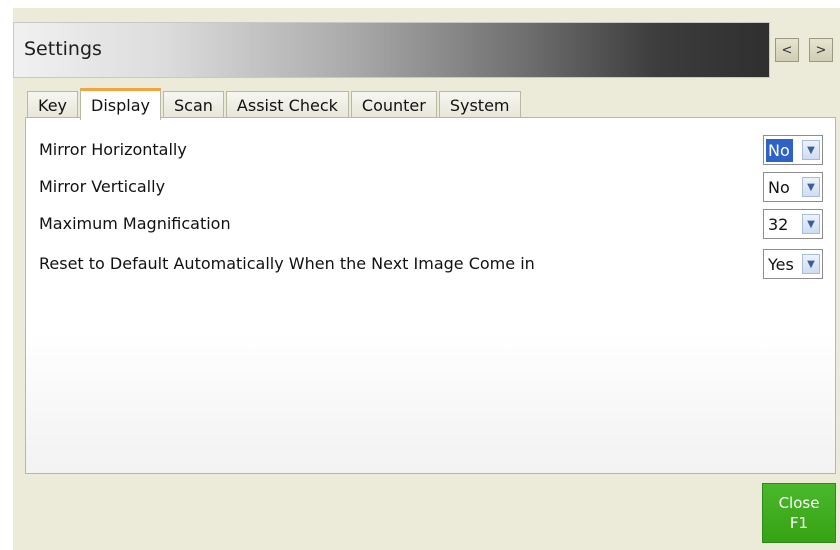 The height and width of the screenshot is (550, 840). I want to click on tab-assist-check: Assist Check, so click(287, 105).